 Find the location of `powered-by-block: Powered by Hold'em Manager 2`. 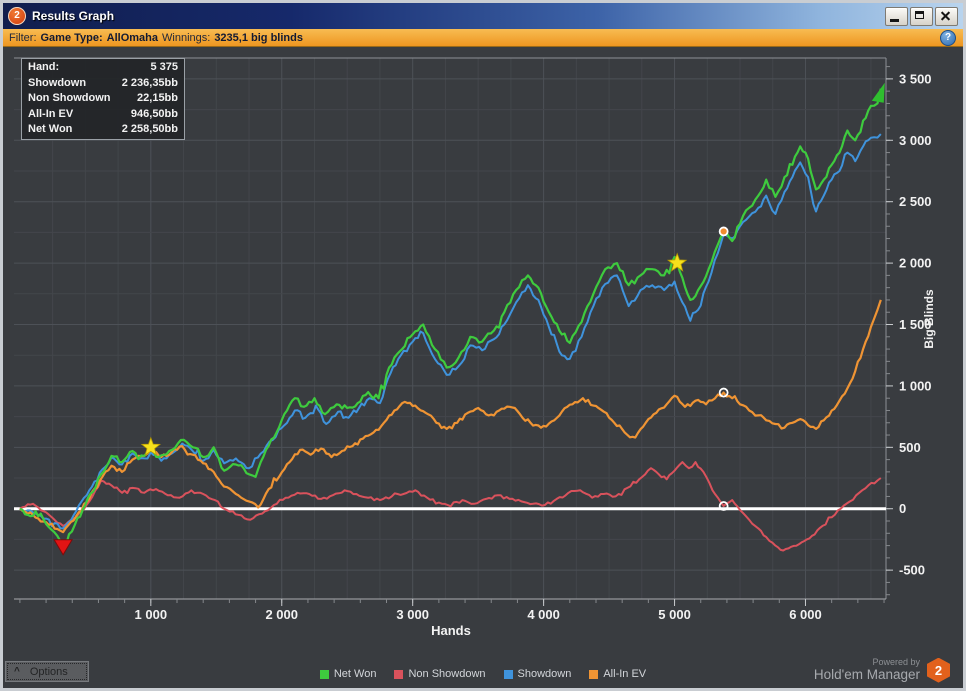

powered-by-block: Powered by Hold'em Manager 2 is located at coordinates (882, 670).